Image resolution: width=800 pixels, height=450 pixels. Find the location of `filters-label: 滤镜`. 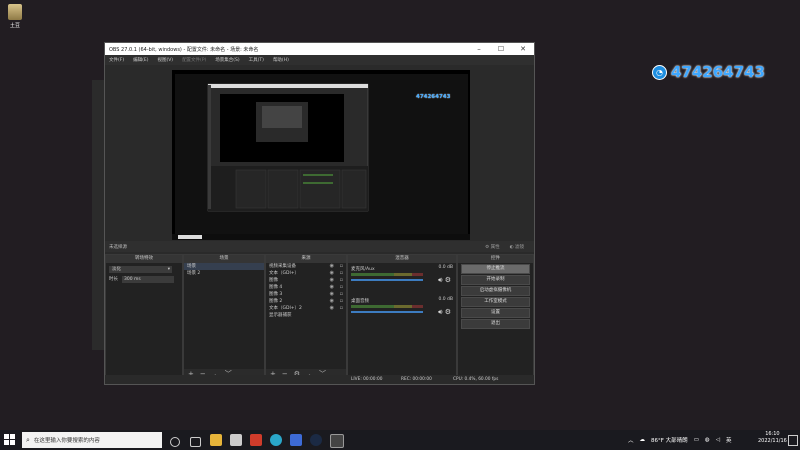

filters-label: 滤镜 is located at coordinates (519, 247).